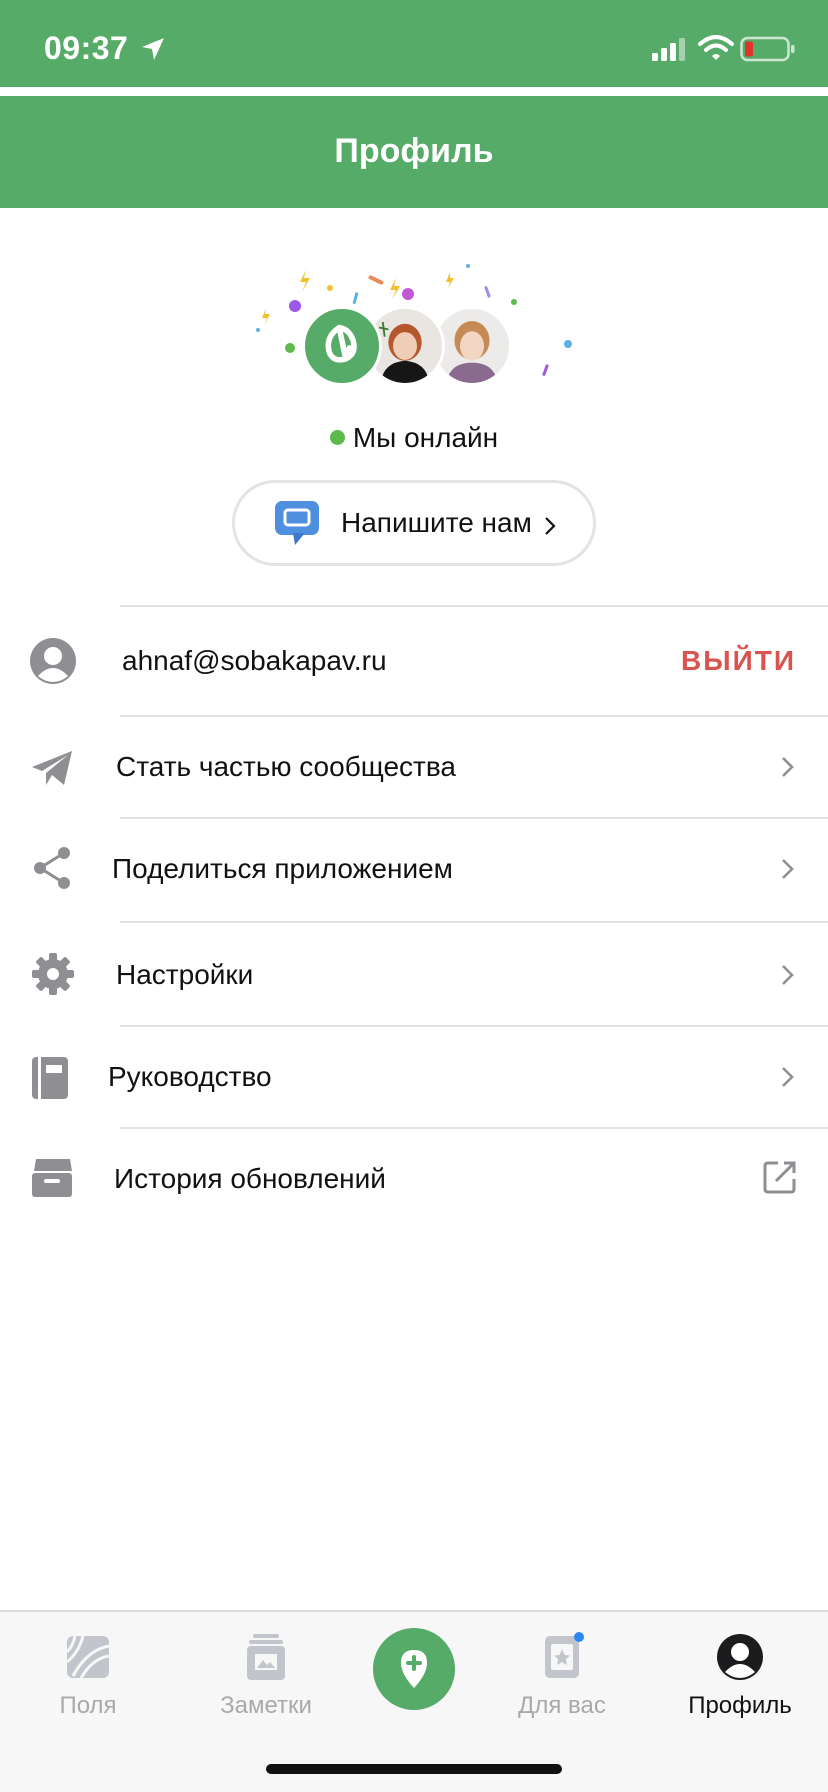 This screenshot has width=828, height=1792. What do you see at coordinates (52, 768) in the screenshot?
I see `paper-plane-icon` at bounding box center [52, 768].